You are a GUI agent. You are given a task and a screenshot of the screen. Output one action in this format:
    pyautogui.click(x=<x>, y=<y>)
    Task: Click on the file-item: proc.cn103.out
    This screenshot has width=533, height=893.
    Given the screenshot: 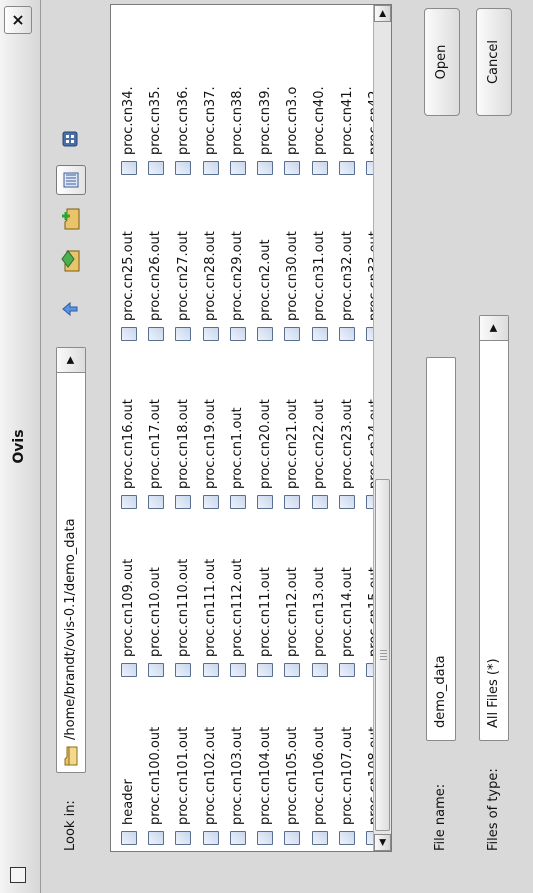 What is the action you would take?
    pyautogui.click(x=237, y=788)
    